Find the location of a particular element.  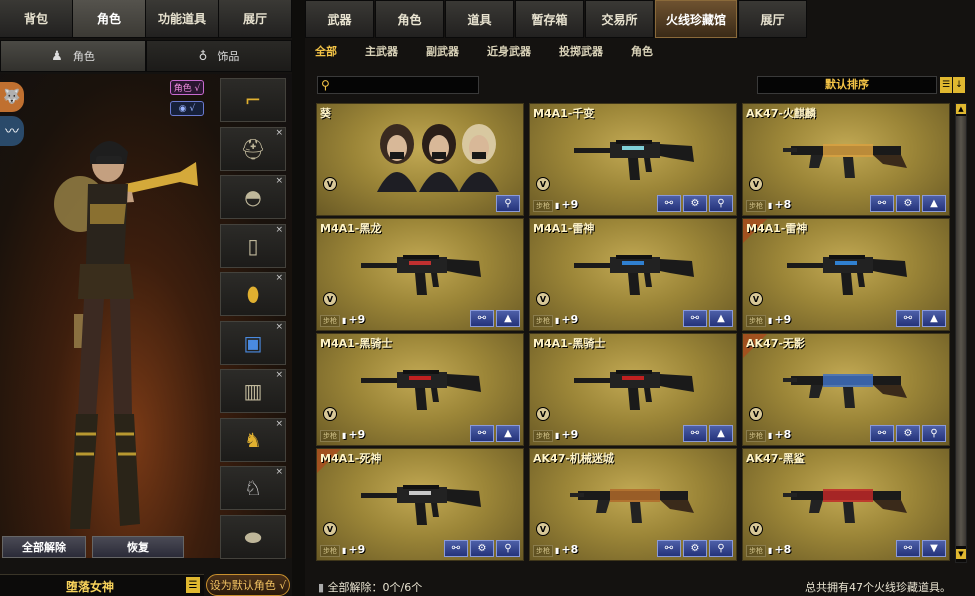

item-title: M4A1-黑骑士 is located at coordinates (356, 343).